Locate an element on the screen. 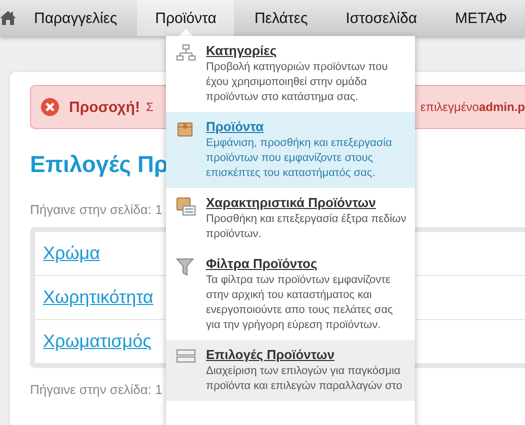  menu-item: Επιλογές Προϊόντων Διαχείριση των επιλογών για παγκόσμια προϊόντα και επιλεγών παραλλαγών στο is located at coordinates (290, 370).